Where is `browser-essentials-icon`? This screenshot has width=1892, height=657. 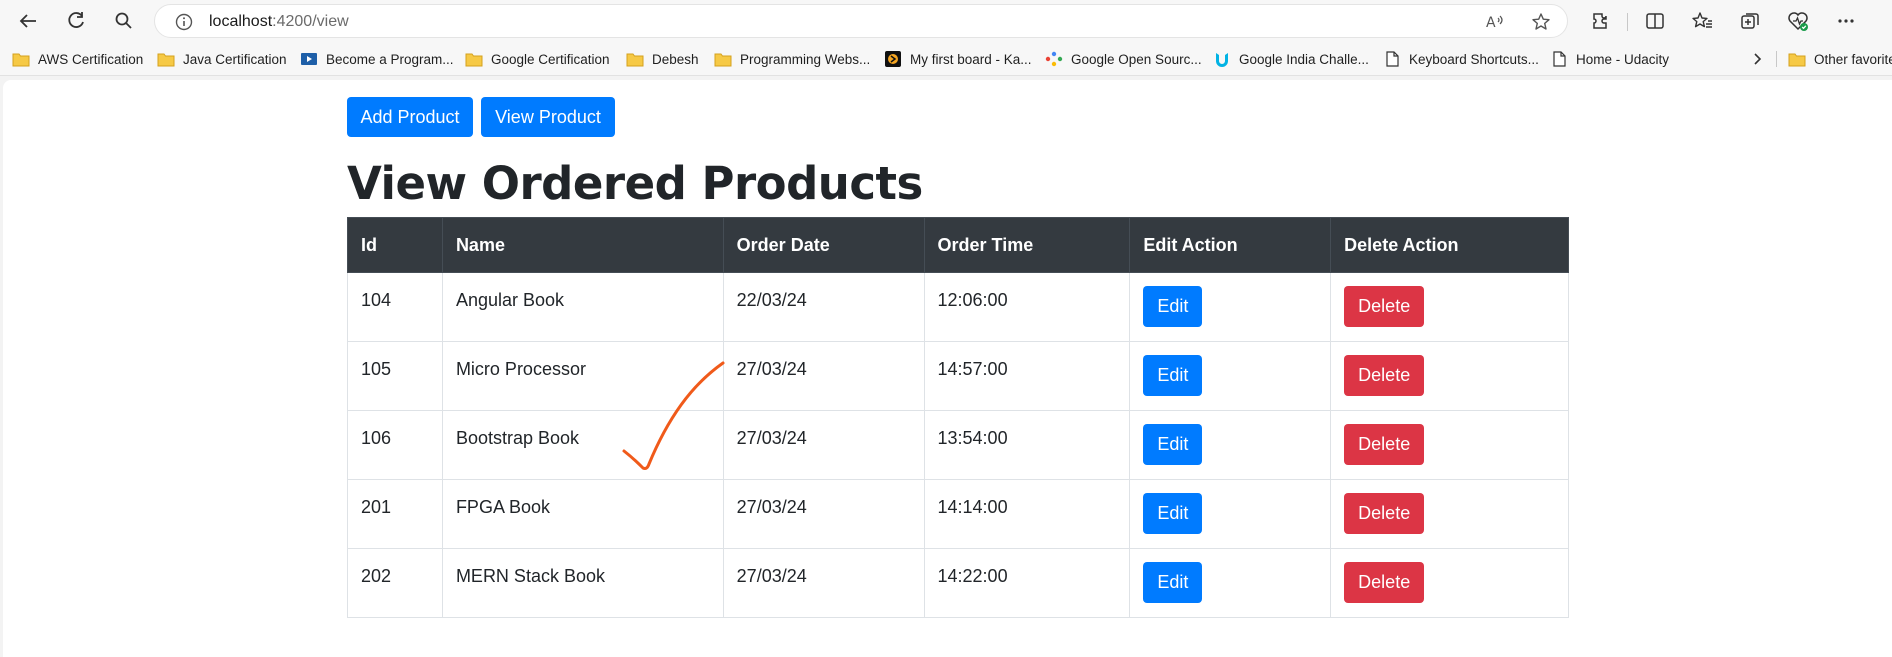 browser-essentials-icon is located at coordinates (1798, 21).